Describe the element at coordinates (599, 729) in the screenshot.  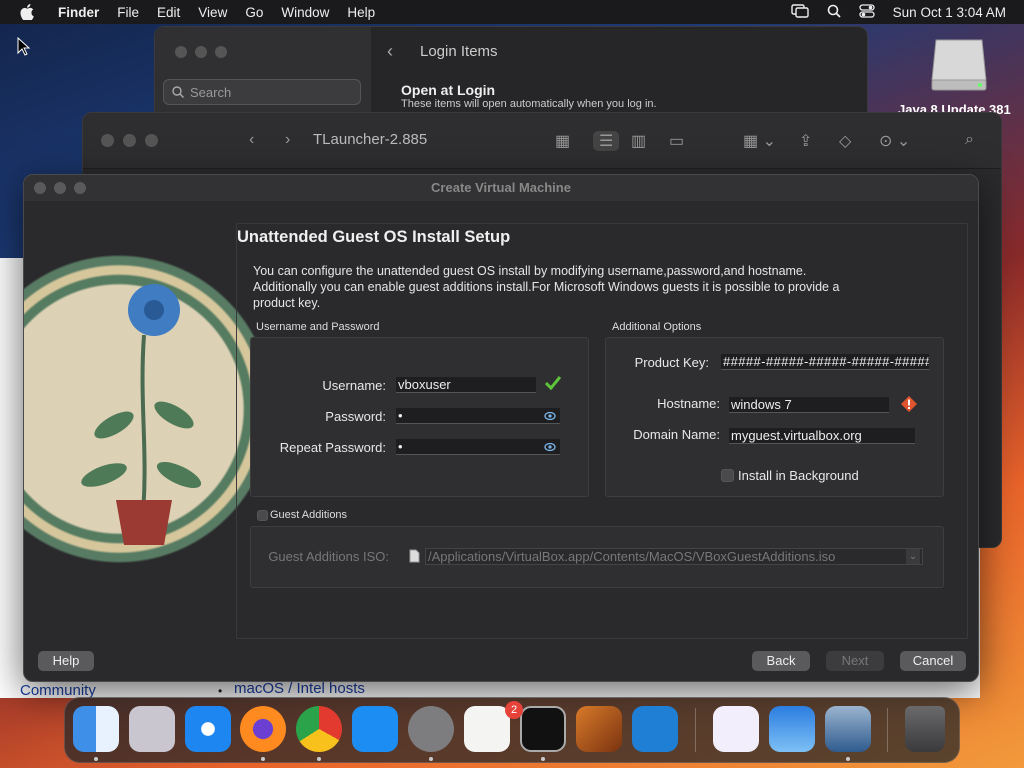
I see `garageband-icon` at that location.